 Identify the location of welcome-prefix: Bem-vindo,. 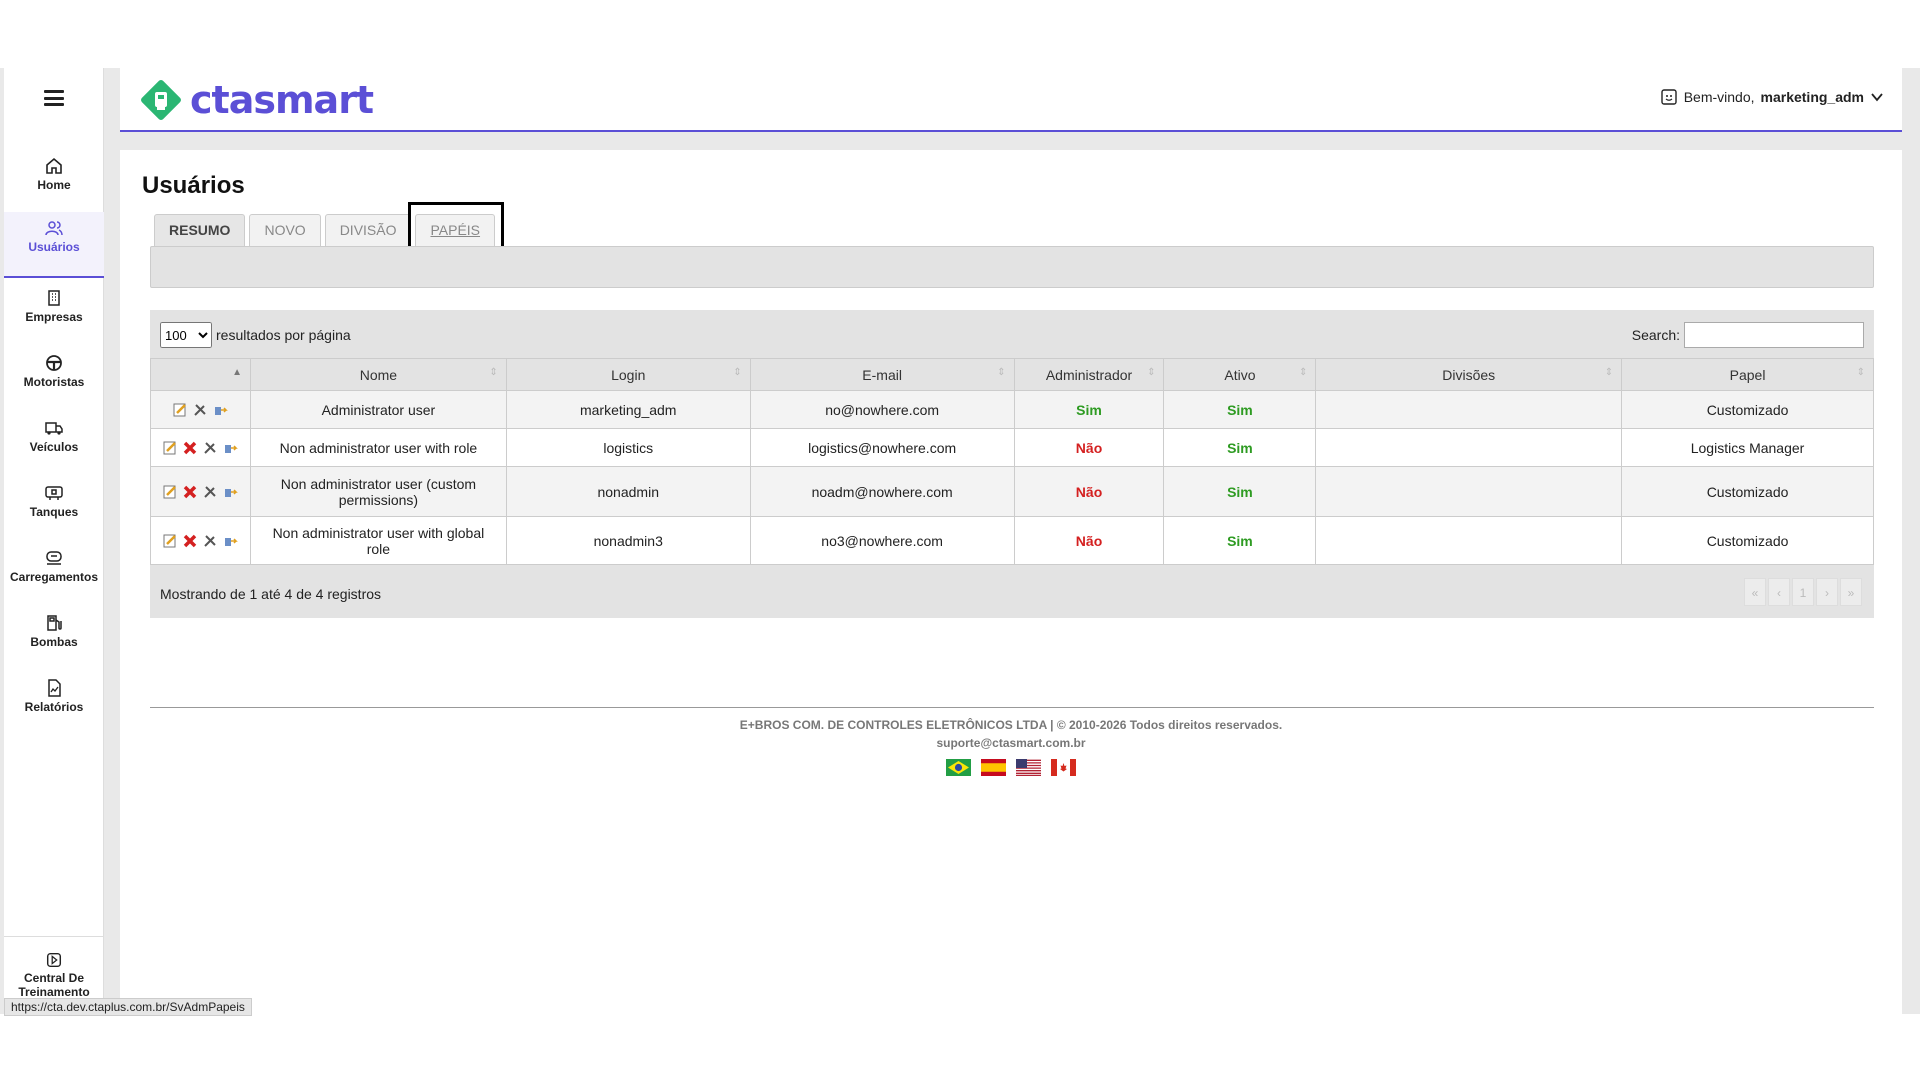
(1719, 97).